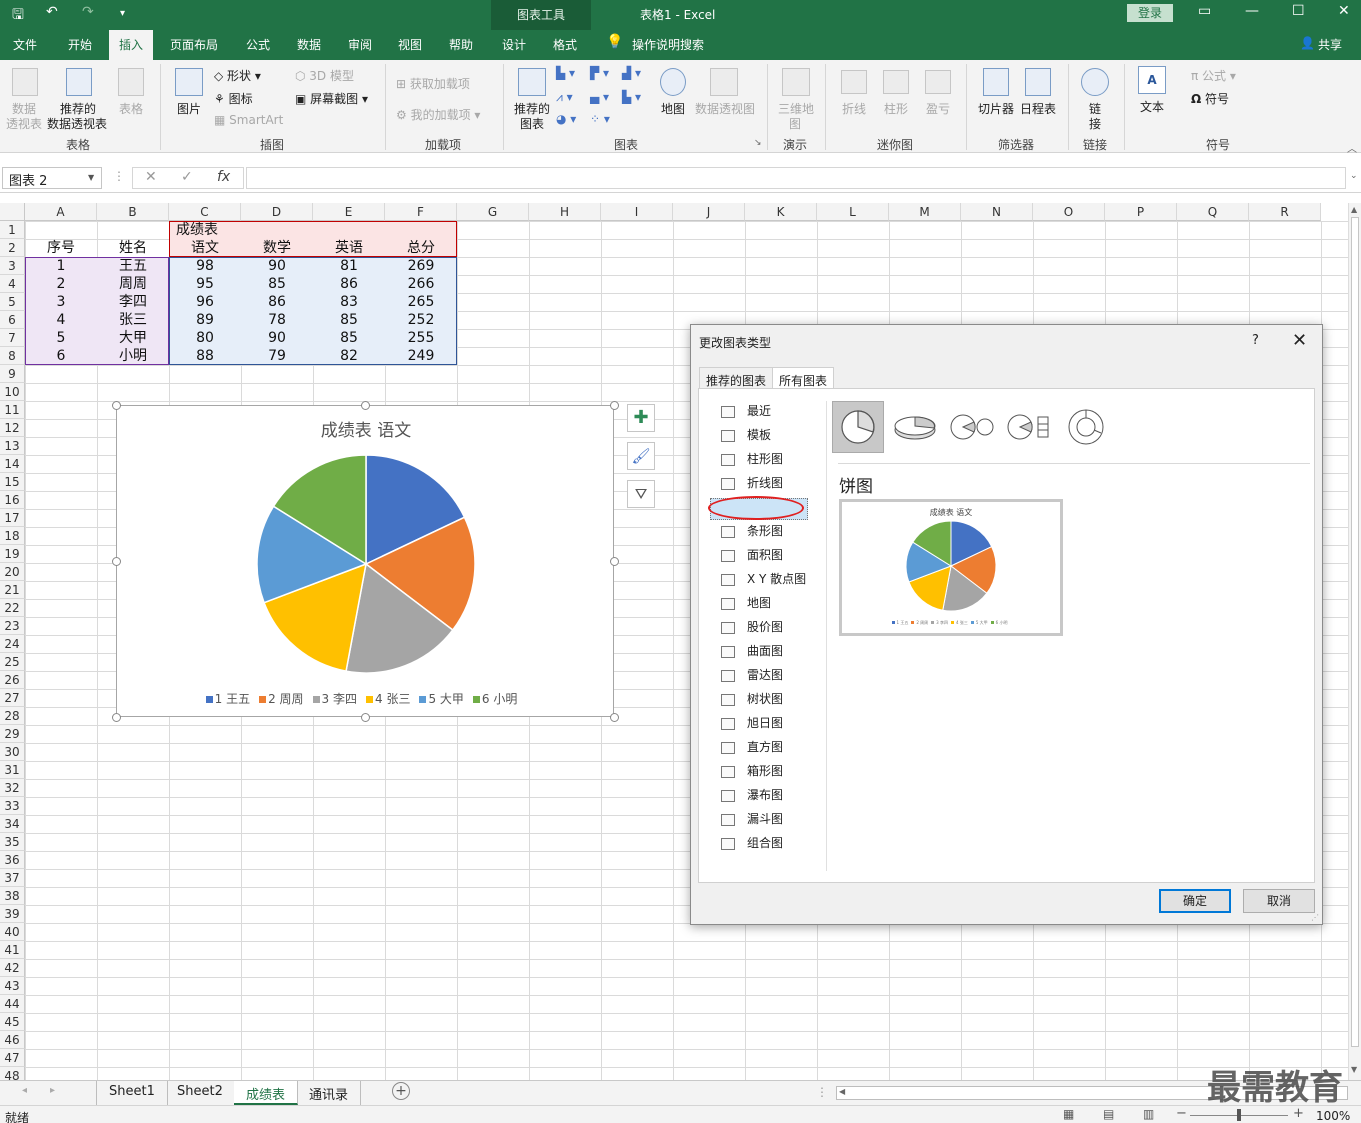 The height and width of the screenshot is (1123, 1361). What do you see at coordinates (131, 108) in the screenshot?
I see `table-button: 表格` at bounding box center [131, 108].